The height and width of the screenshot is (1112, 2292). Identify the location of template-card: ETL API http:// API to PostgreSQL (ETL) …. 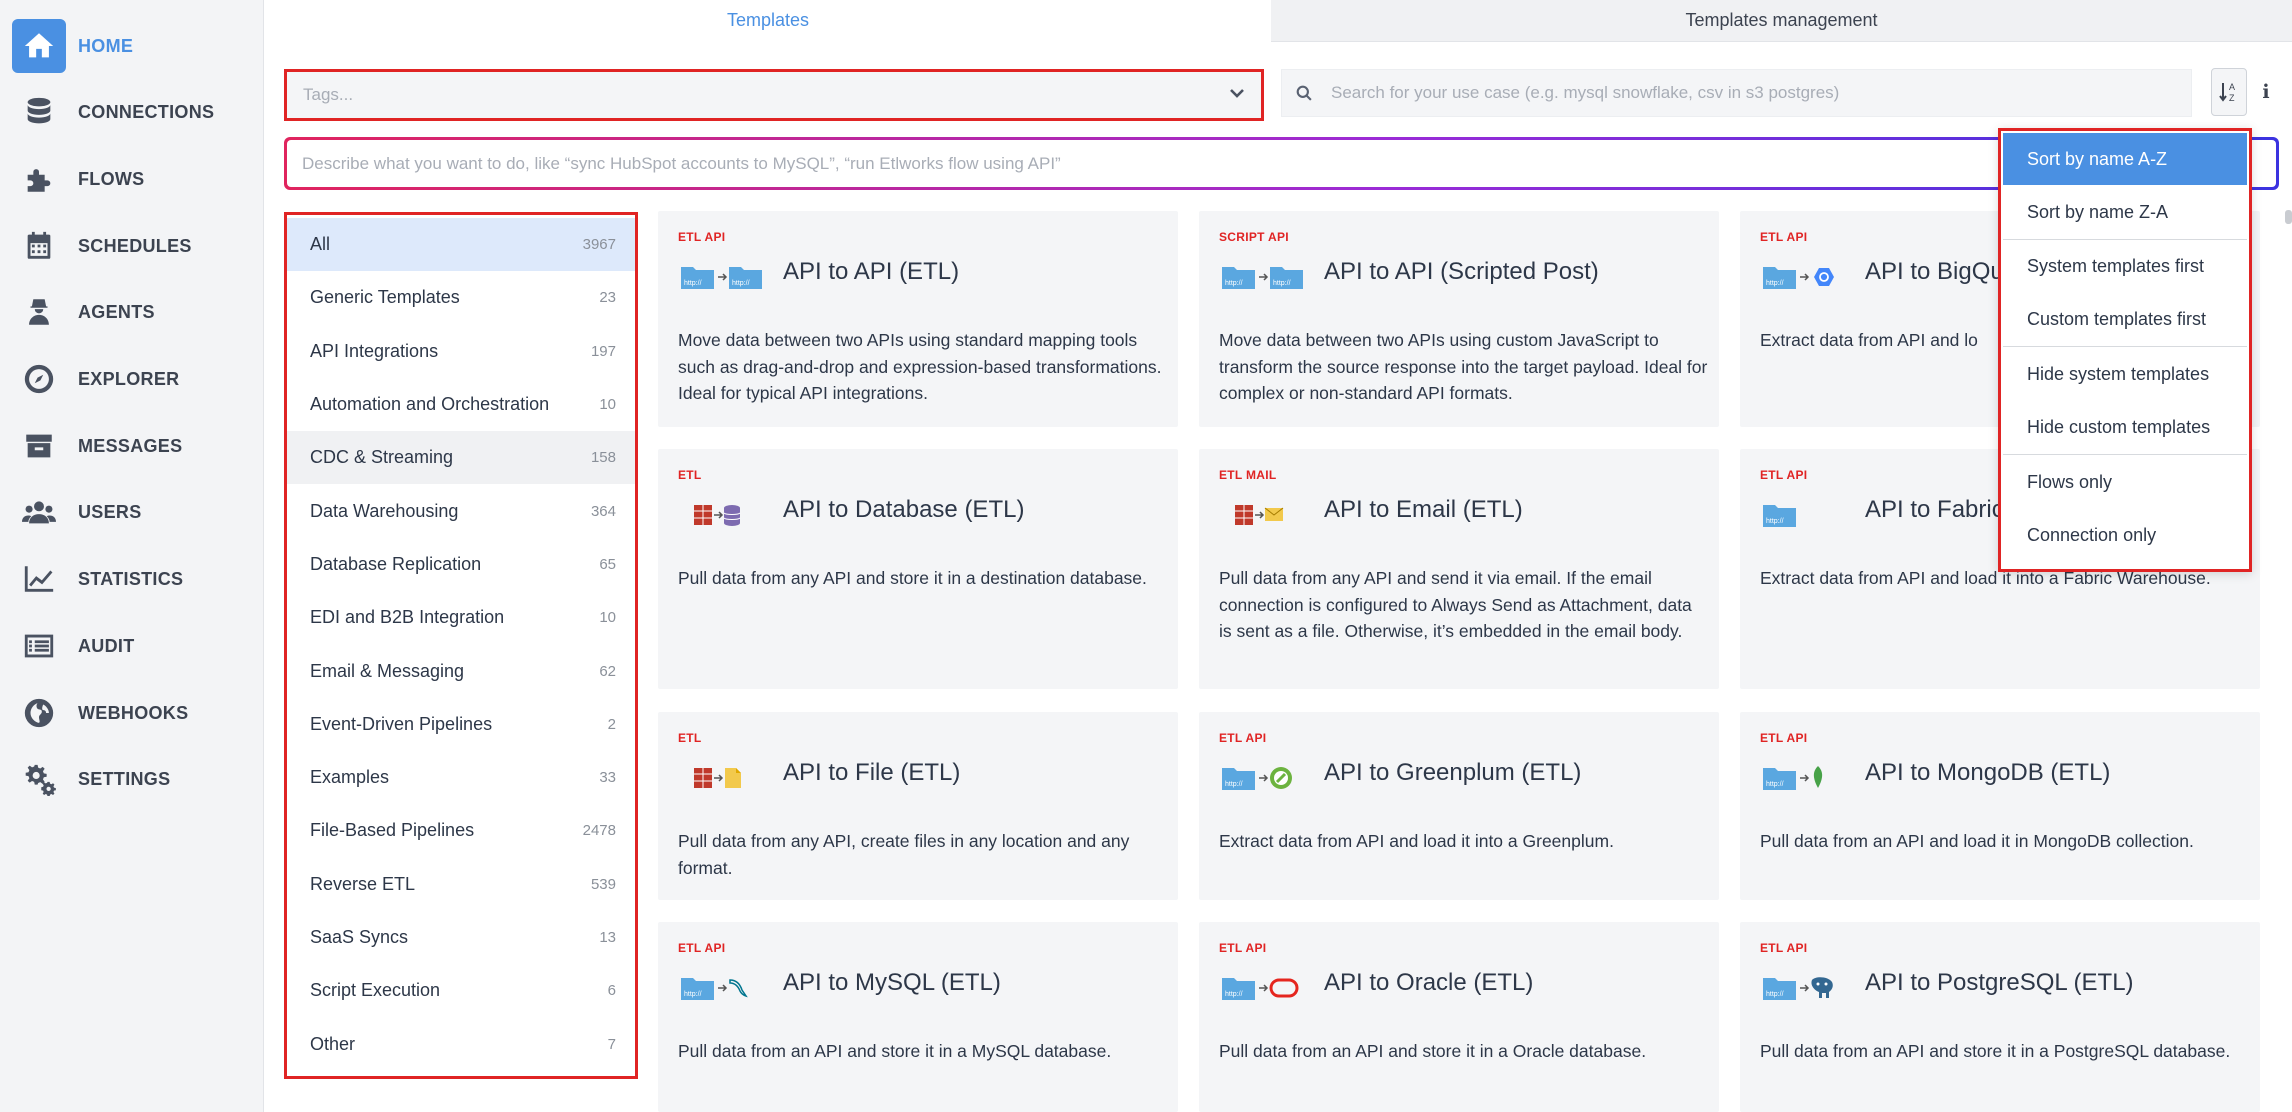
(2000, 1017).